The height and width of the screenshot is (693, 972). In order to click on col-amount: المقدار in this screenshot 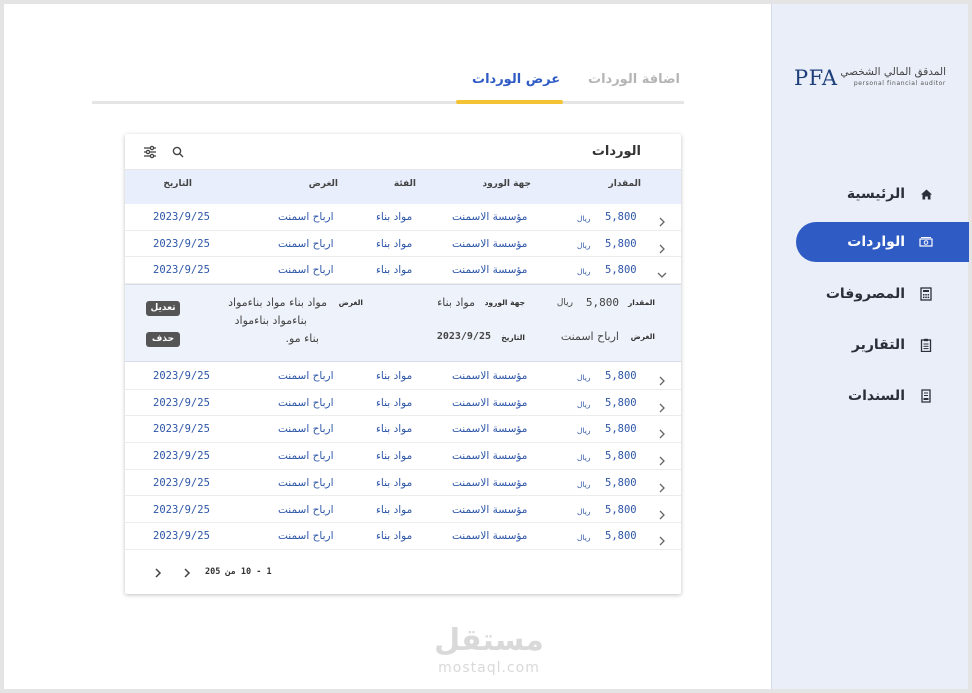, I will do `click(625, 184)`.